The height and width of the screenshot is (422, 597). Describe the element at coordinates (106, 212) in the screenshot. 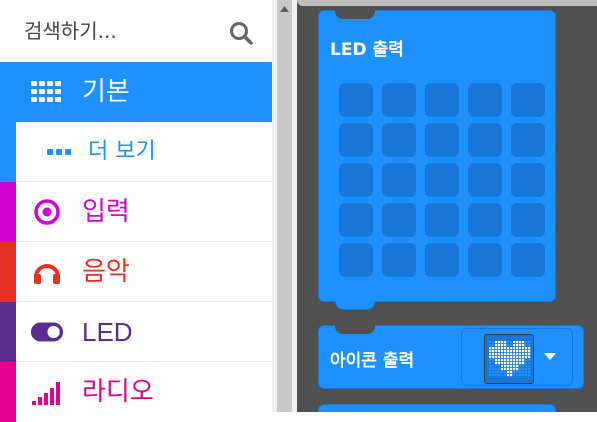

I see `category-label: 입력` at that location.